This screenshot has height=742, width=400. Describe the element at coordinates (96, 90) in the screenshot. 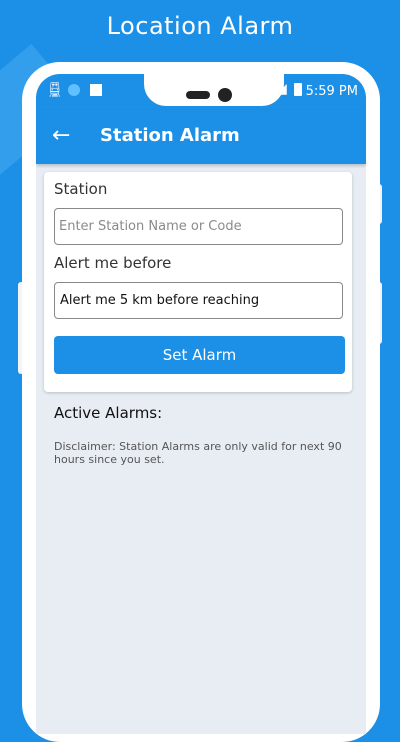

I see `square-notification-icon` at that location.